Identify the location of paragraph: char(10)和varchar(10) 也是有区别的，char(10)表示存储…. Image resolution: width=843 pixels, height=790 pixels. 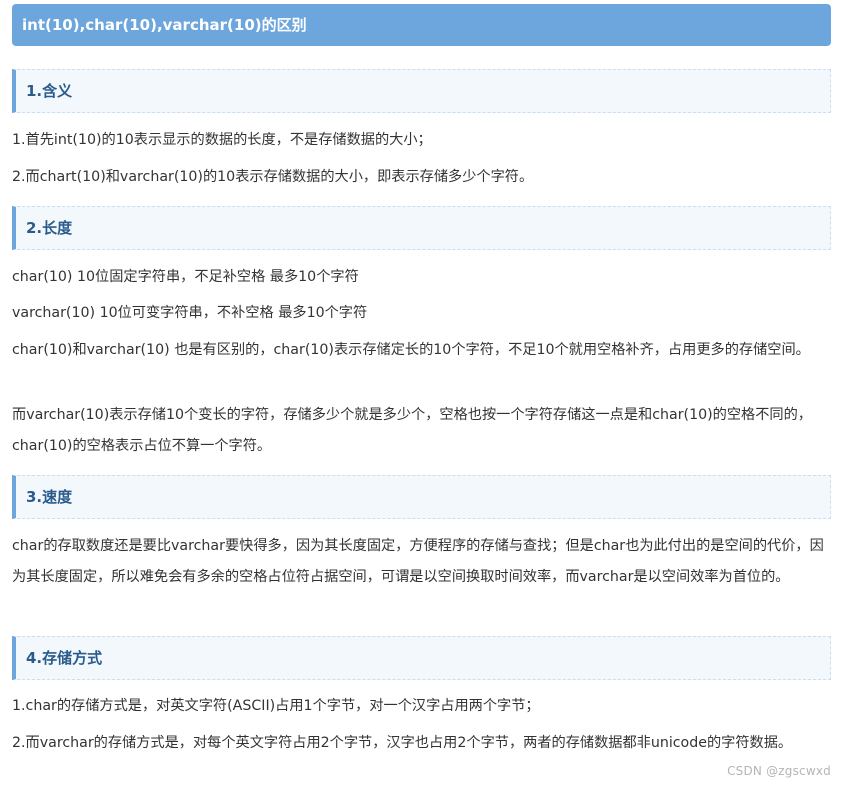
(411, 350).